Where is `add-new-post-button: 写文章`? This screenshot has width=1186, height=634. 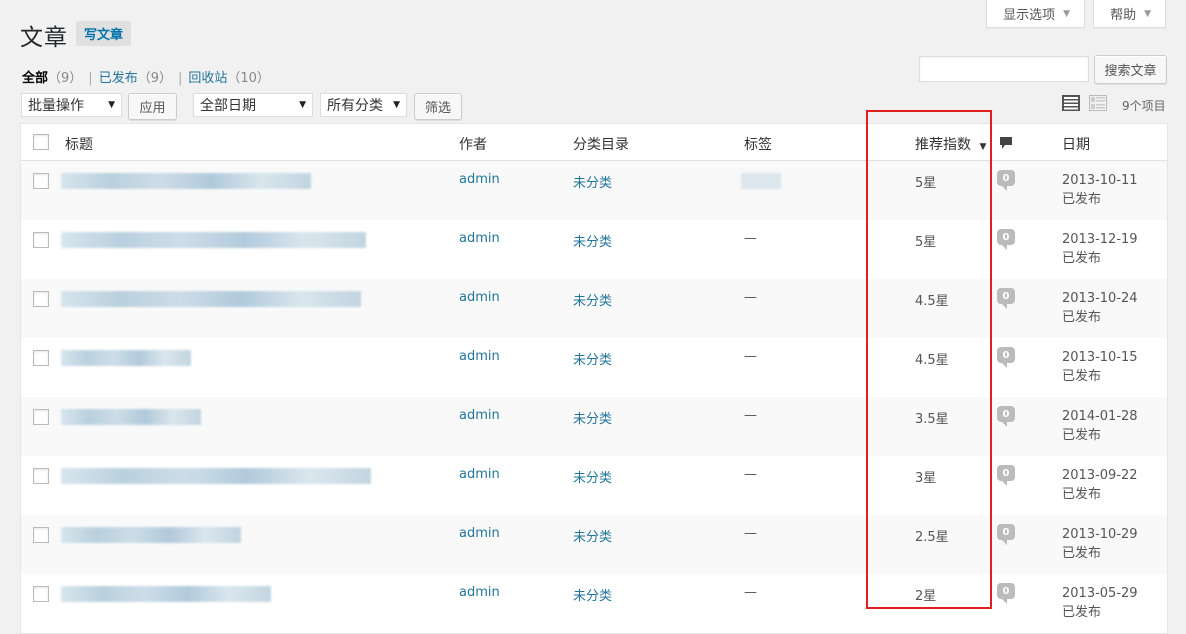 add-new-post-button: 写文章 is located at coordinates (104, 33).